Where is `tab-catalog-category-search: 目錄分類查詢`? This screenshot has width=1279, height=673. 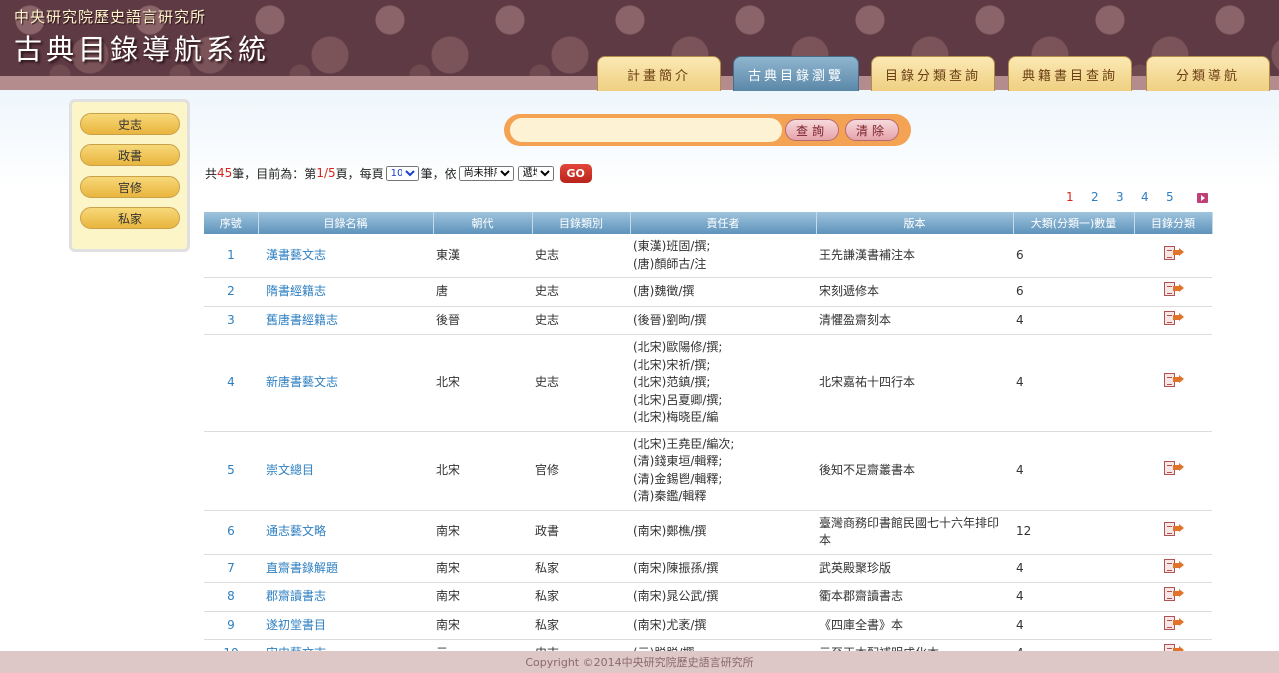 tab-catalog-category-search: 目錄分類查詢 is located at coordinates (933, 73).